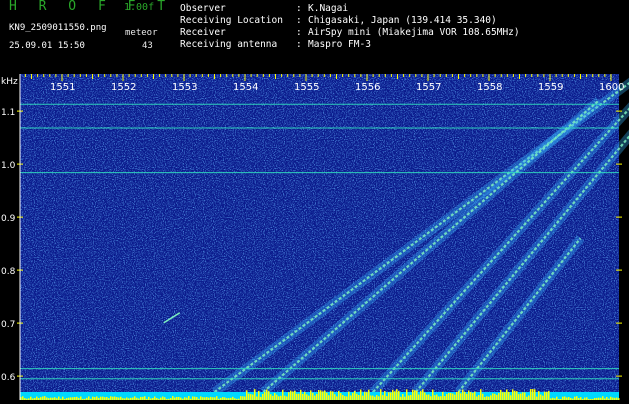 Image resolution: width=629 pixels, height=404 pixels. Describe the element at coordinates (228, 45) in the screenshot. I see `antenna-label: Receiving antenna` at that location.